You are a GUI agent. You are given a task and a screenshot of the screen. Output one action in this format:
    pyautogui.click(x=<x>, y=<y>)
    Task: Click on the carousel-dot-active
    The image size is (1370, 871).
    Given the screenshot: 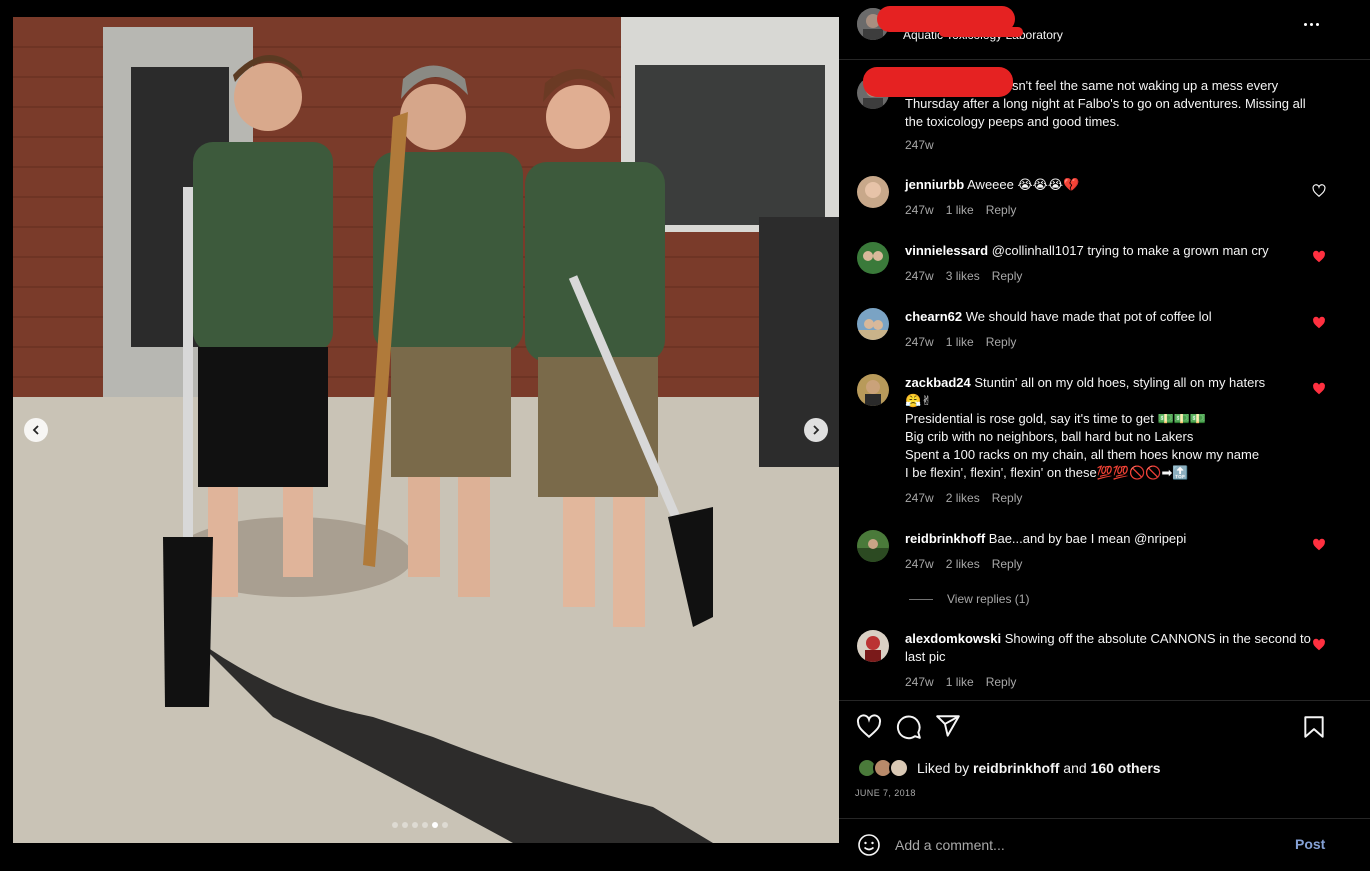 What is the action you would take?
    pyautogui.click(x=435, y=825)
    